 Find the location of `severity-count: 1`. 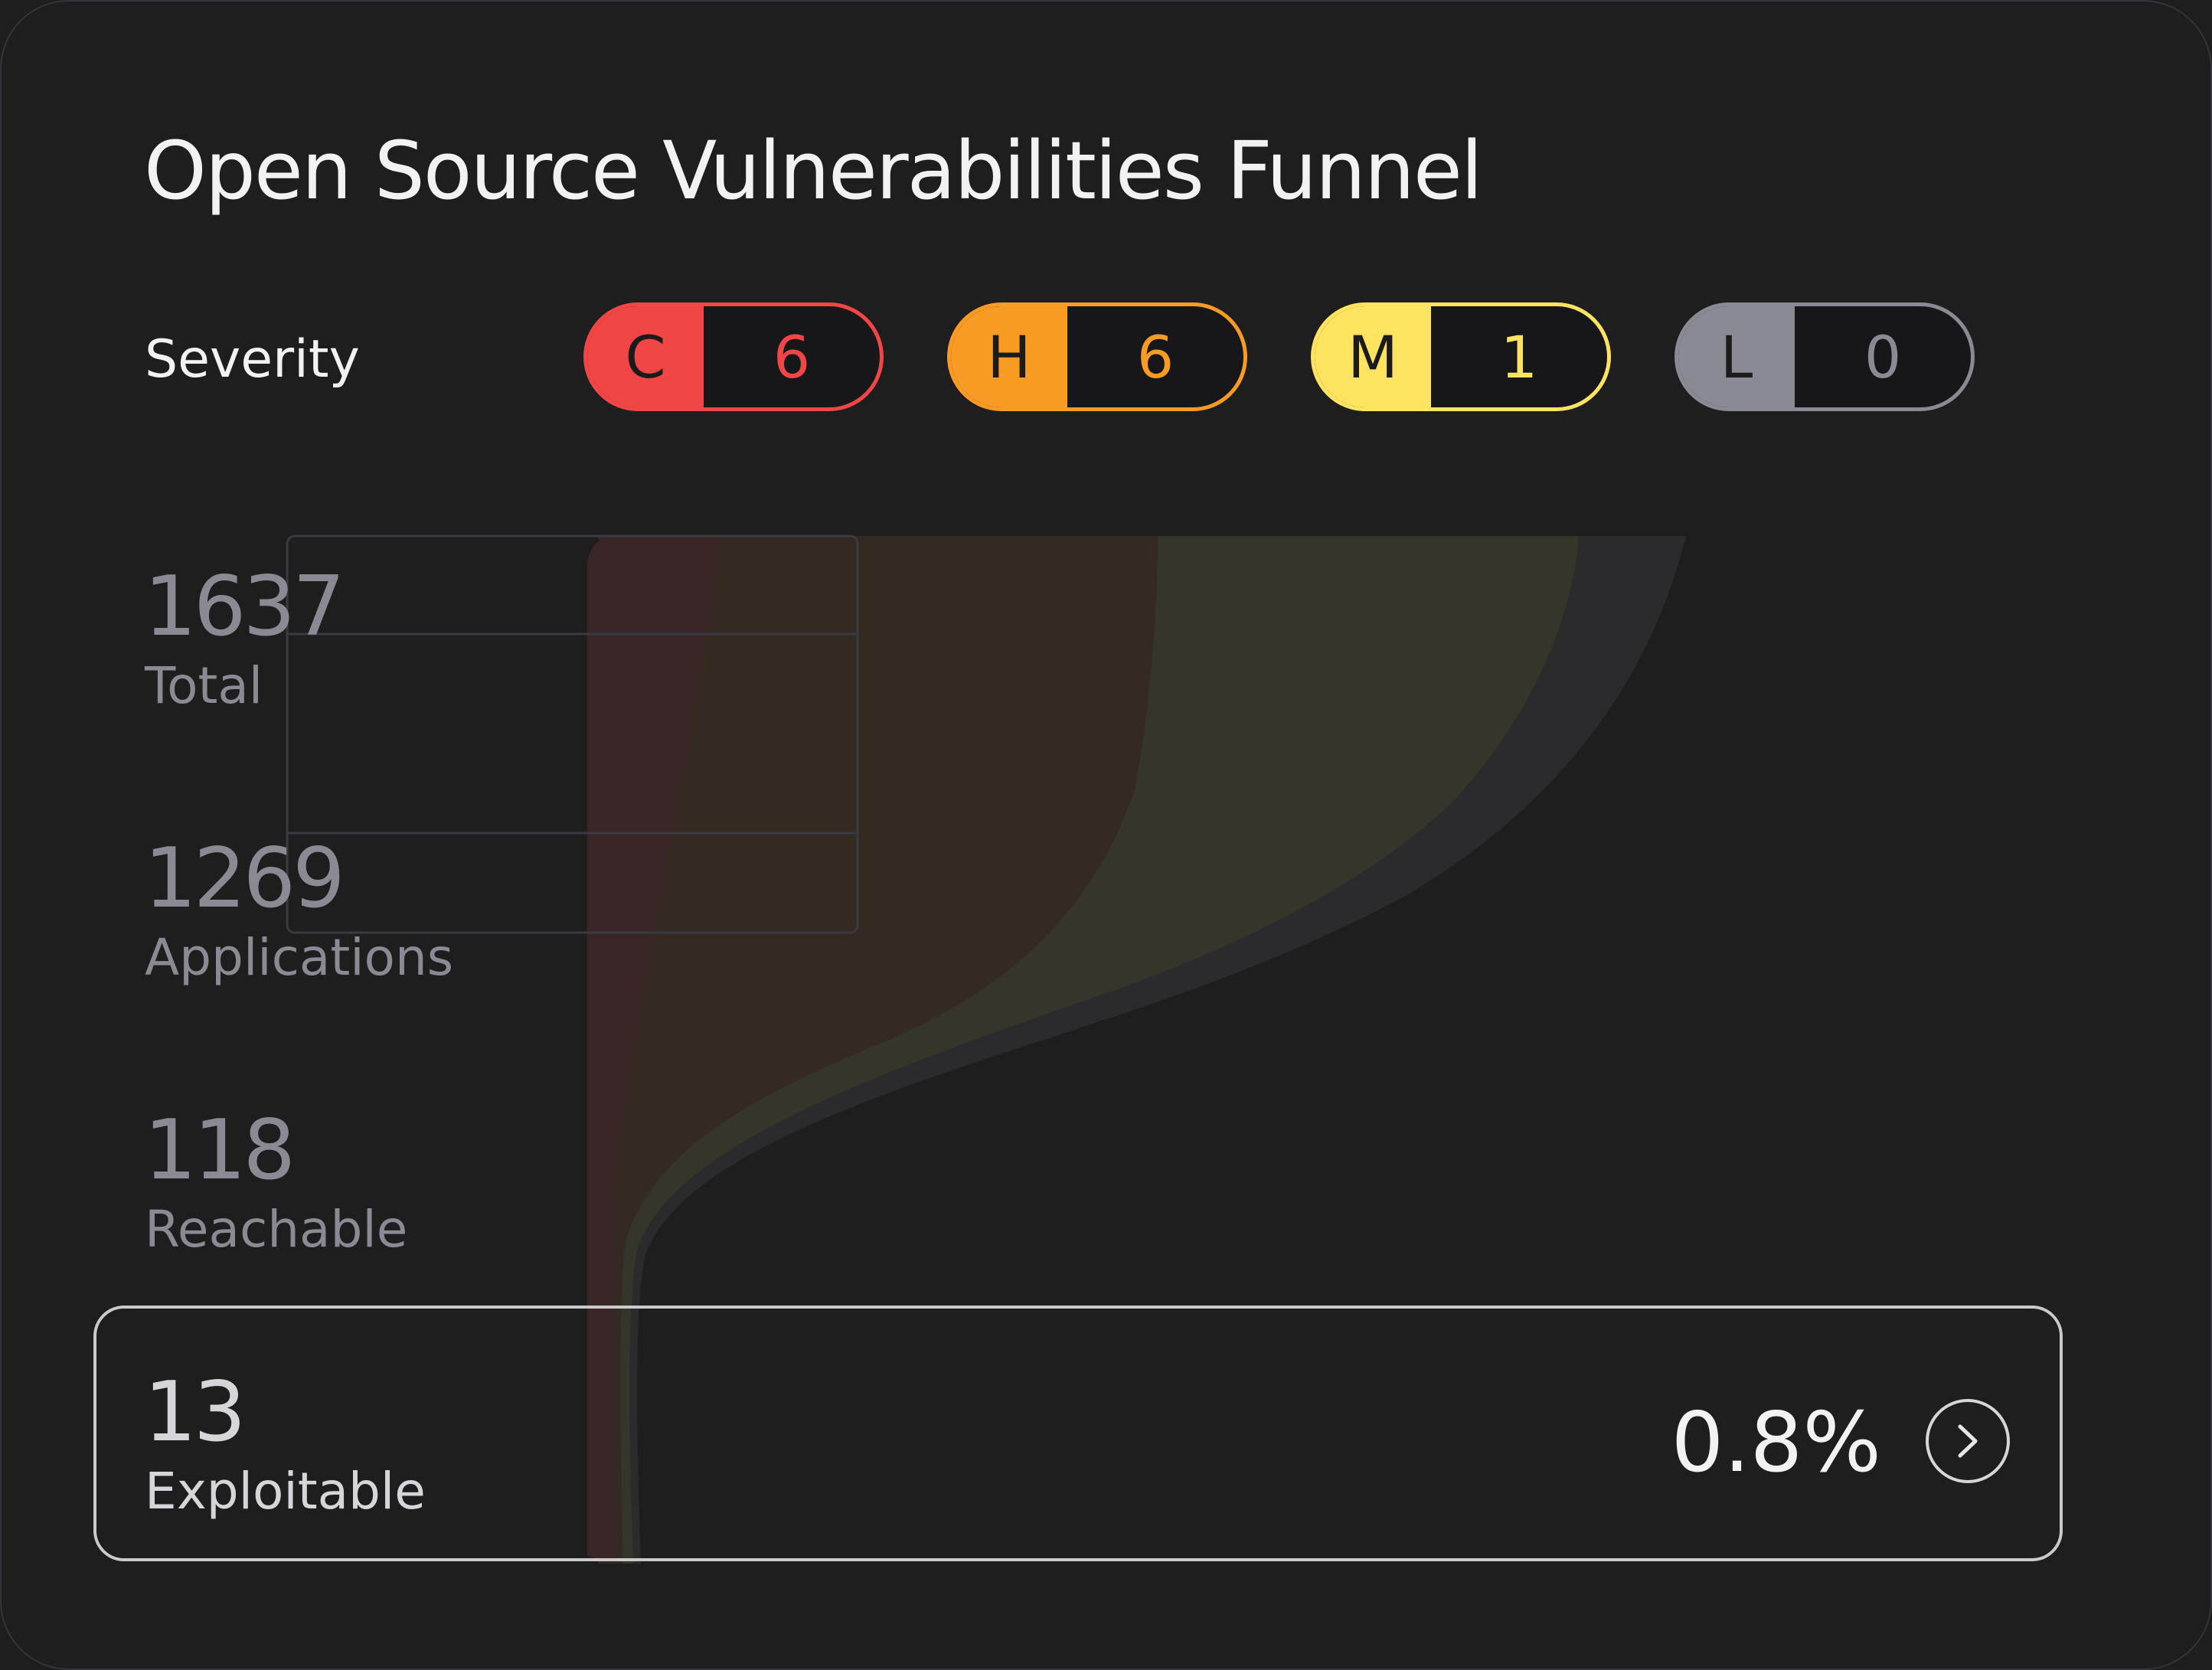

severity-count: 1 is located at coordinates (1519, 356).